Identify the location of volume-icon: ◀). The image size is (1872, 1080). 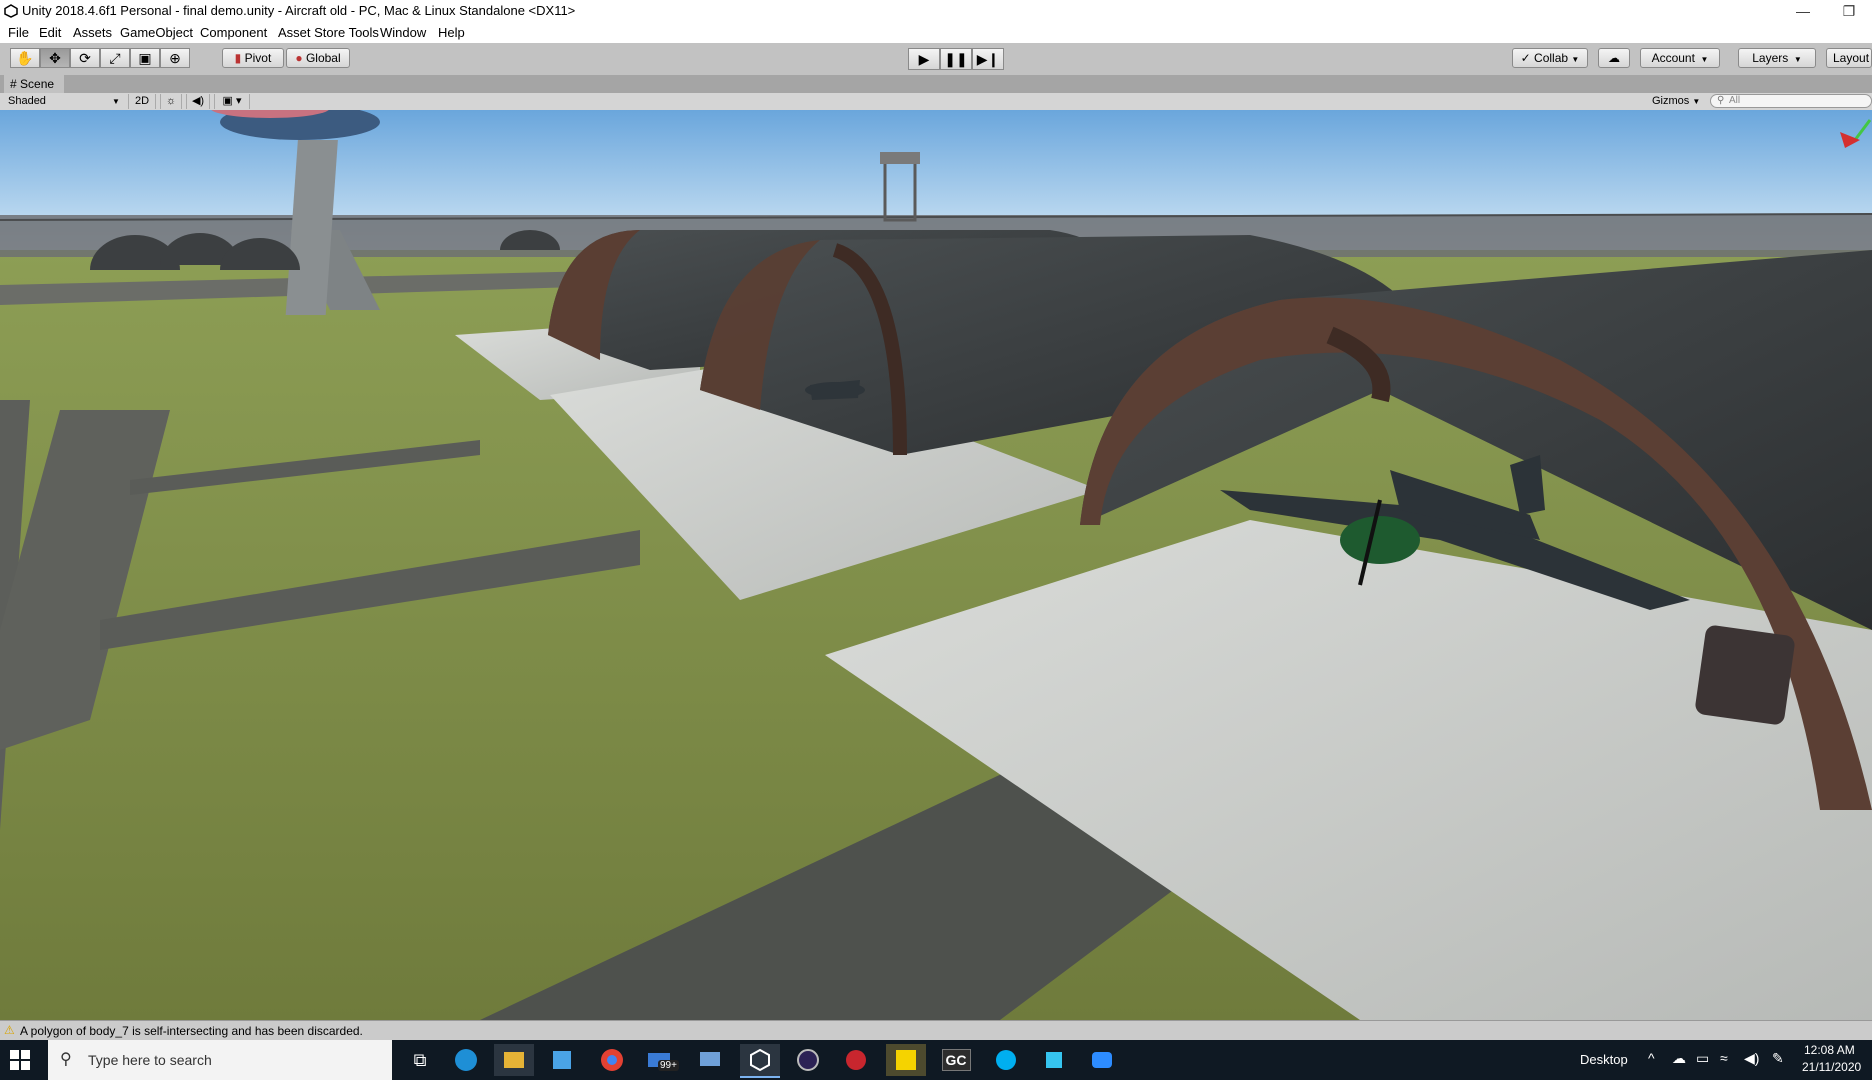
(1751, 1058).